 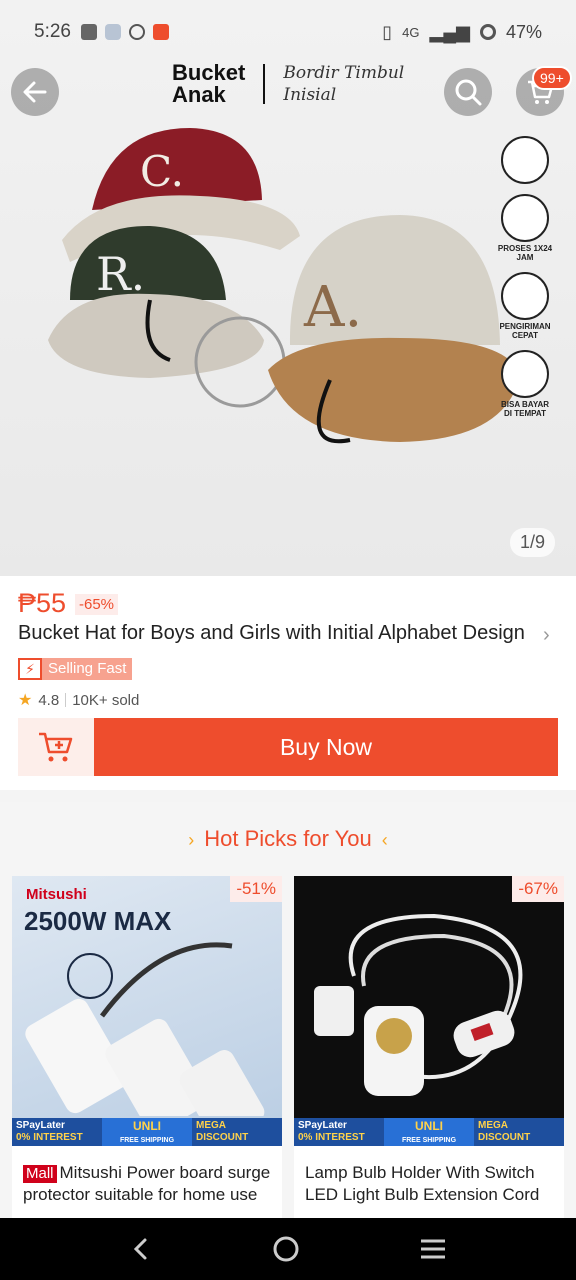 What do you see at coordinates (288, 838) in the screenshot?
I see `hot-picks-heading: › Hot Picks for You ‹` at bounding box center [288, 838].